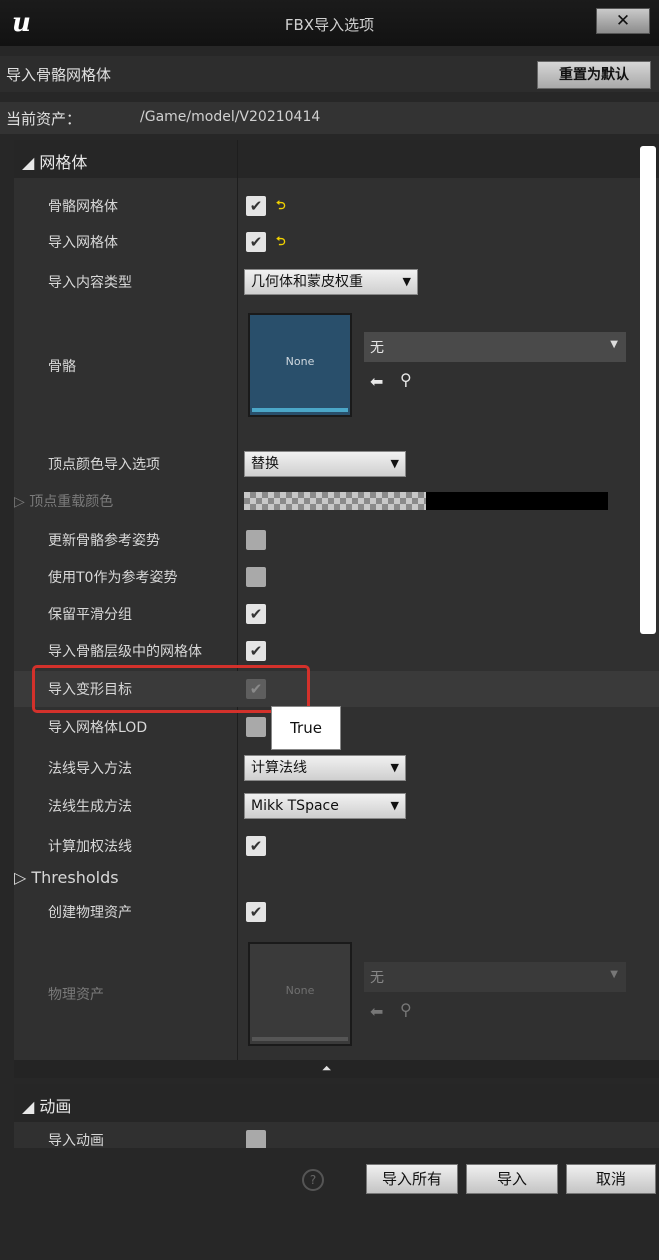  I want to click on row-import-content-type: 导入内容类型 几何体和蒙皮权重 ▼, so click(336, 282).